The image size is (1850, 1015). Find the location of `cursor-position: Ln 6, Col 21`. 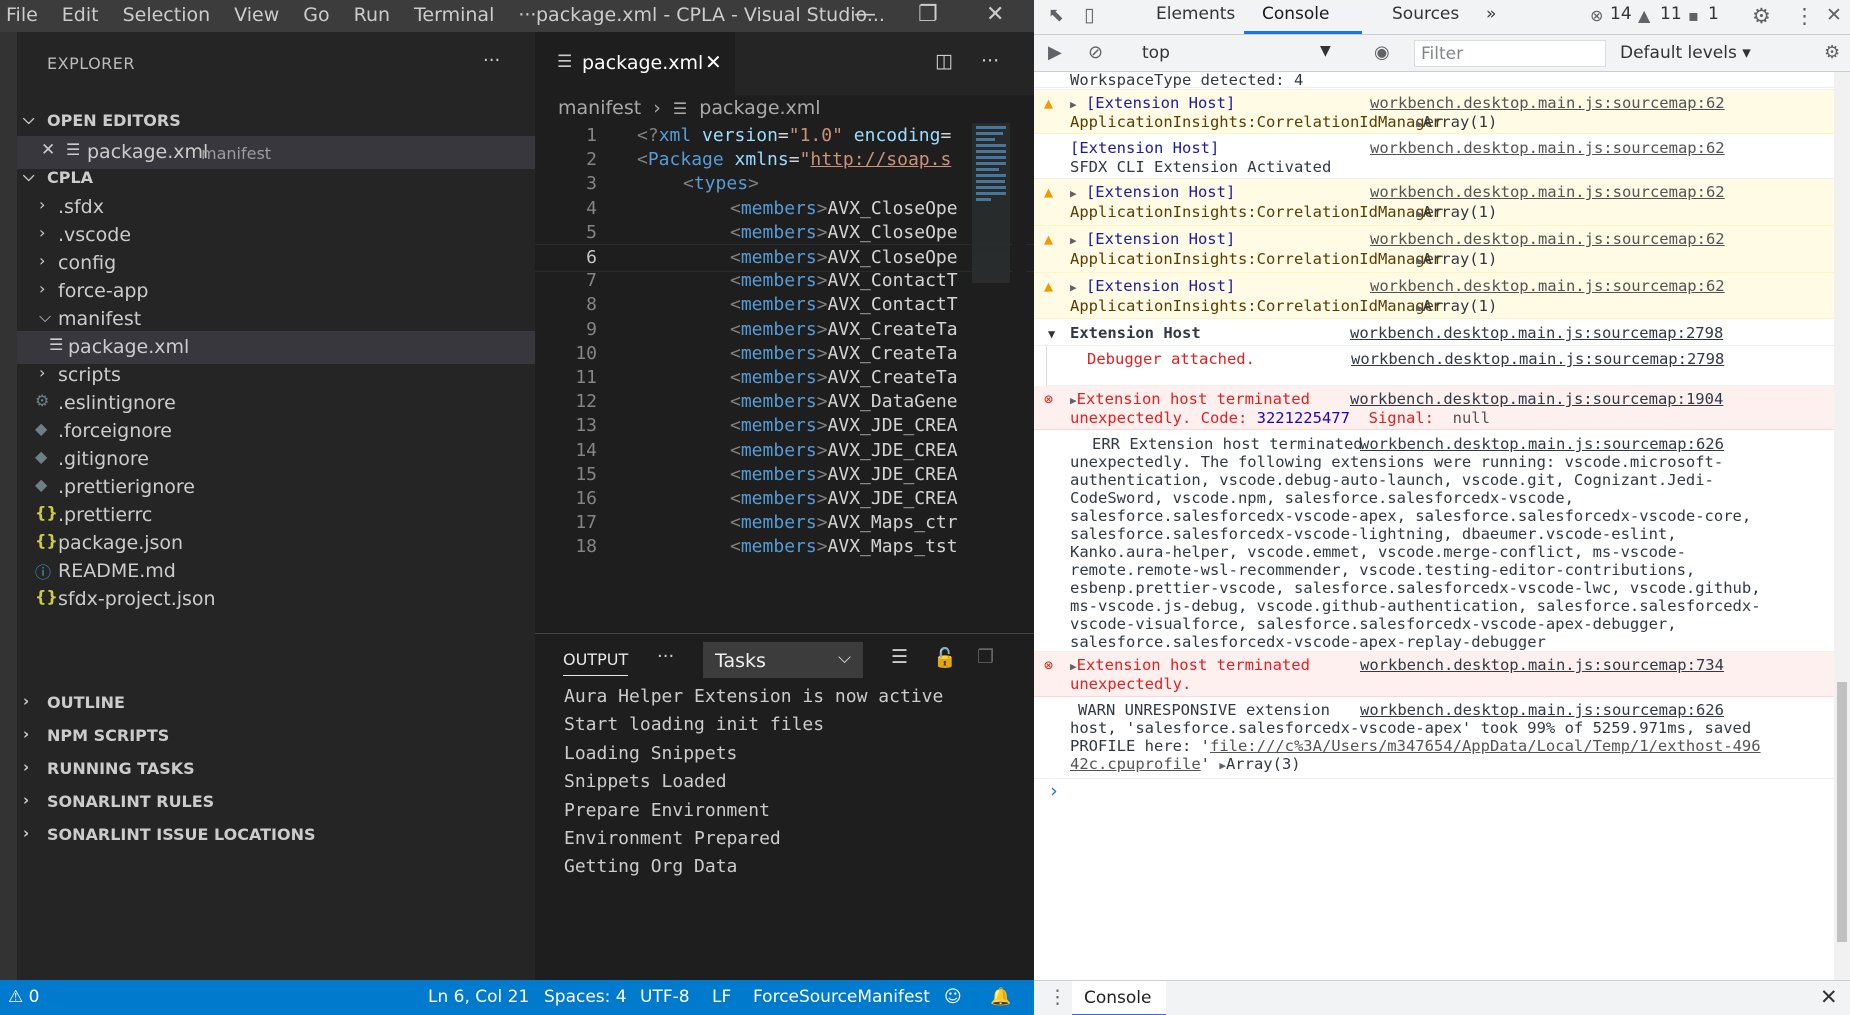

cursor-position: Ln 6, Col 21 is located at coordinates (478, 997).